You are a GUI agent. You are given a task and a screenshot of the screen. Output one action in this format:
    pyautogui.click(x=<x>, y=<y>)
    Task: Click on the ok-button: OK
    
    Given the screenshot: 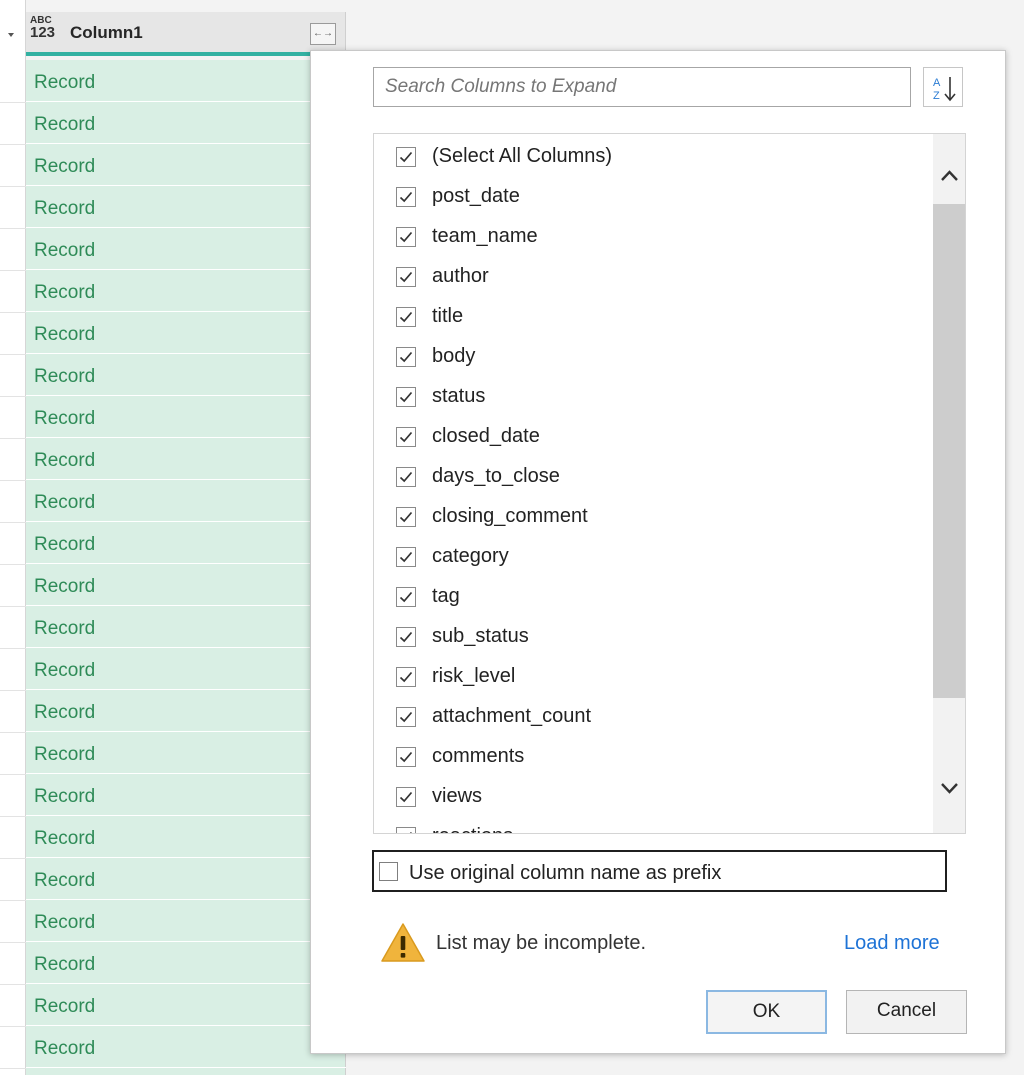 What is the action you would take?
    pyautogui.click(x=766, y=1012)
    